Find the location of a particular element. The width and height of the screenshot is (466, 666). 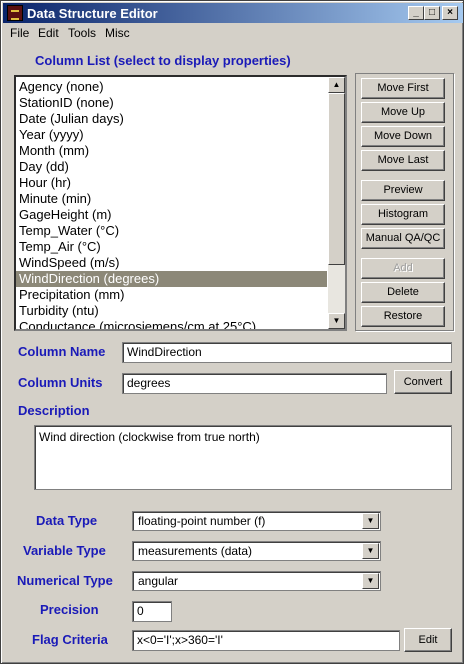

app-icon is located at coordinates (15, 13).